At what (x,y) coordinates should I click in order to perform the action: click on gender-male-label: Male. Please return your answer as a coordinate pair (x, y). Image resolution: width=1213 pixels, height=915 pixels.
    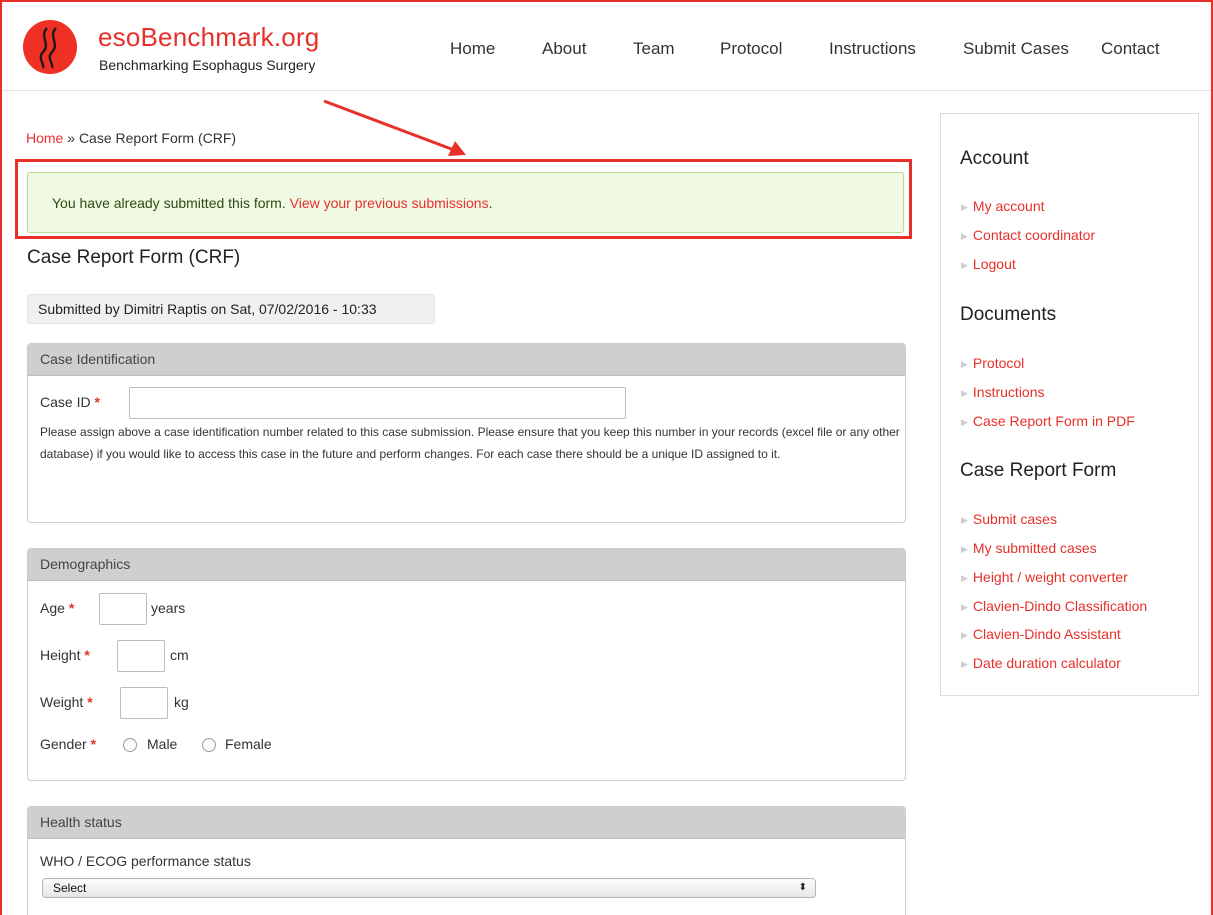
    Looking at the image, I should click on (162, 744).